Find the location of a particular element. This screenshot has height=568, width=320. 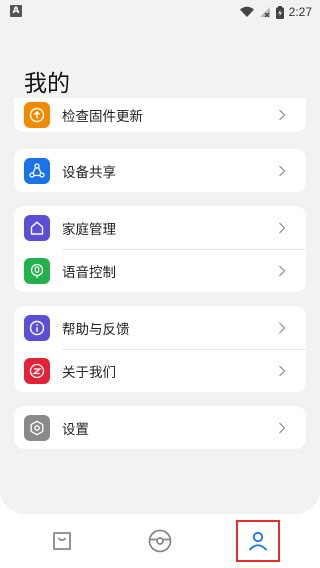

share-card: 设备共享 is located at coordinates (160, 170).